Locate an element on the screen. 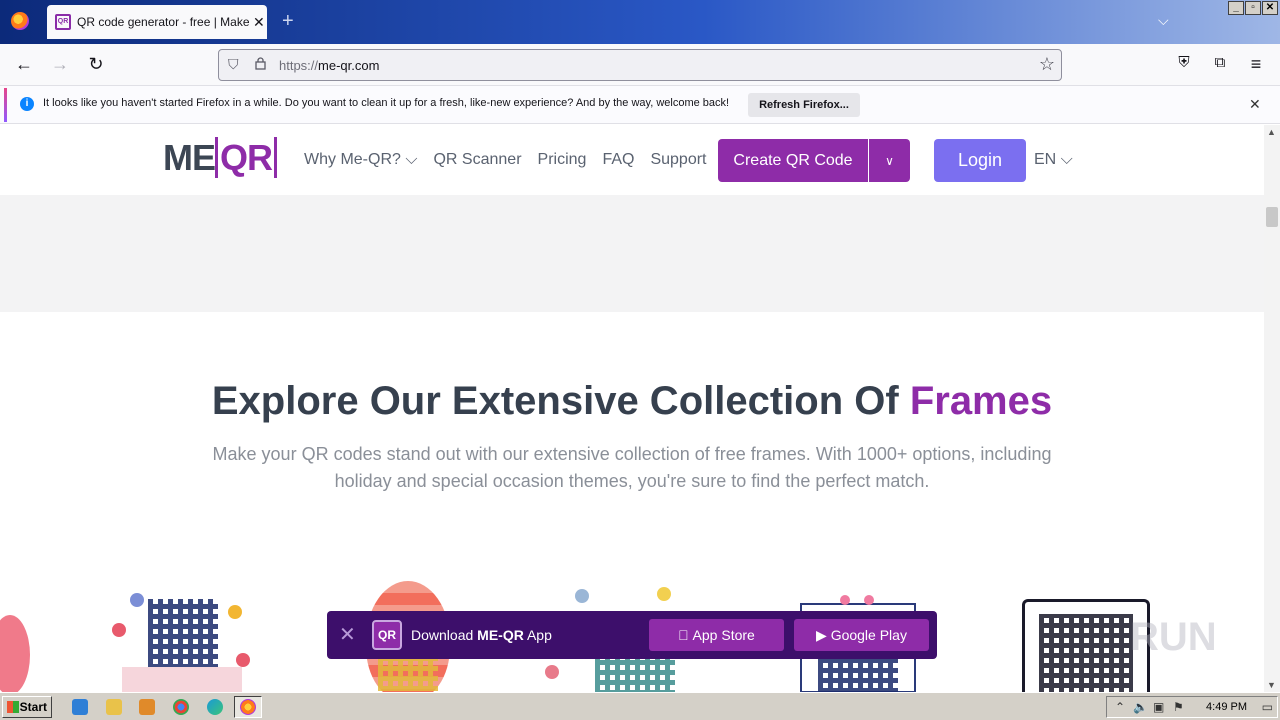 The height and width of the screenshot is (720, 1280). taskbar: Start ⌃ 🔈 ▣ ⚑ 4:49 PM ▭ is located at coordinates (640, 706).